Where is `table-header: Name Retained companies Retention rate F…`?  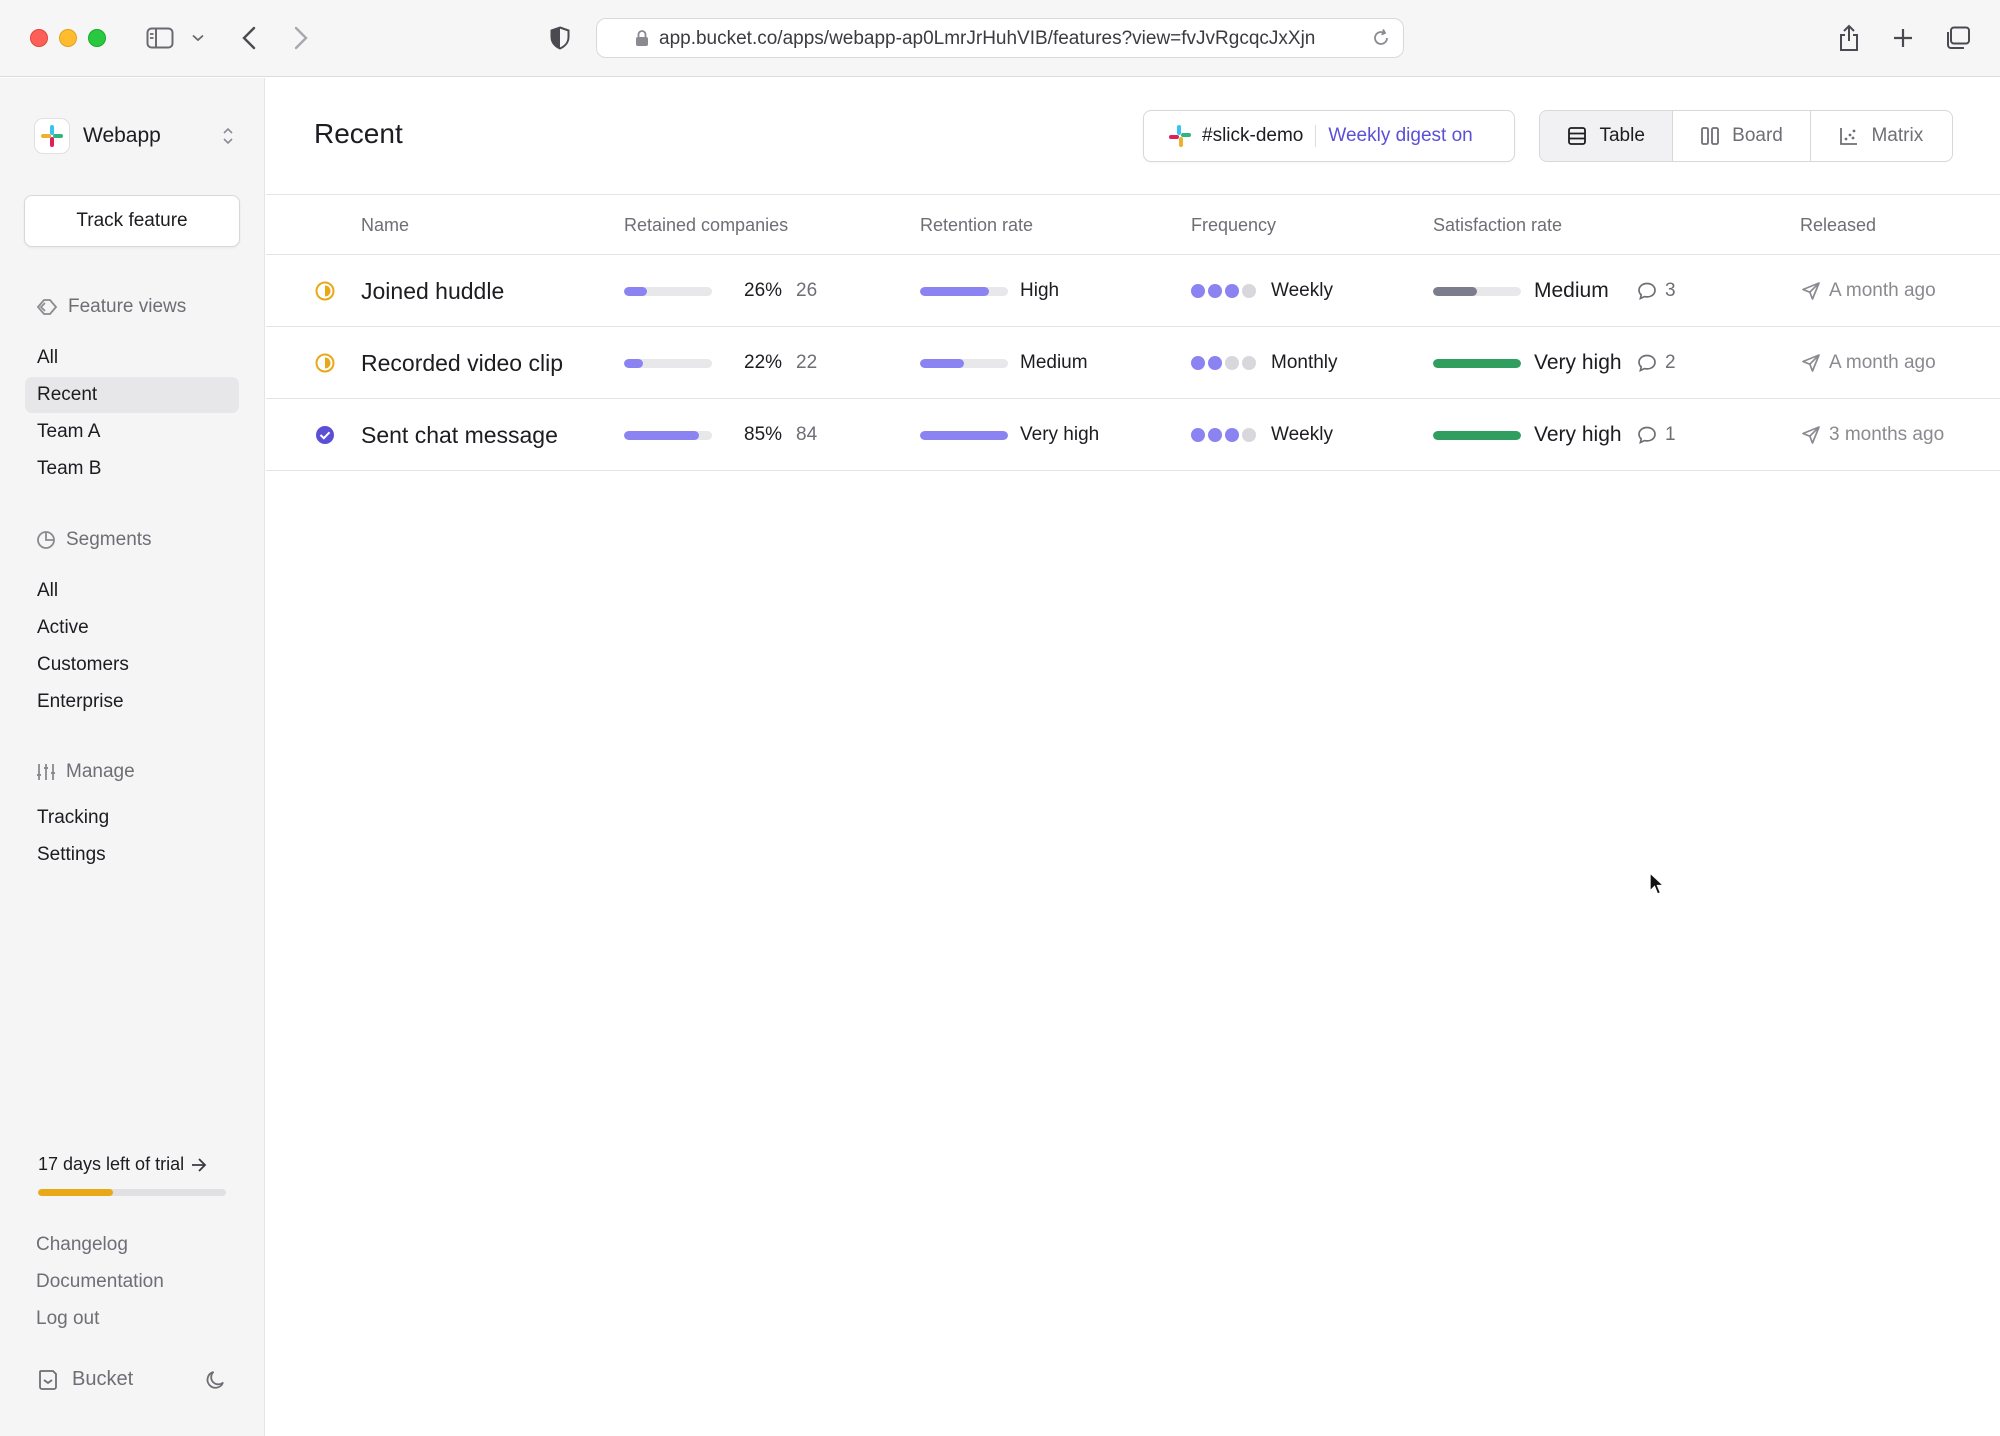
table-header: Name Retained companies Retention rate F… is located at coordinates (1133, 224).